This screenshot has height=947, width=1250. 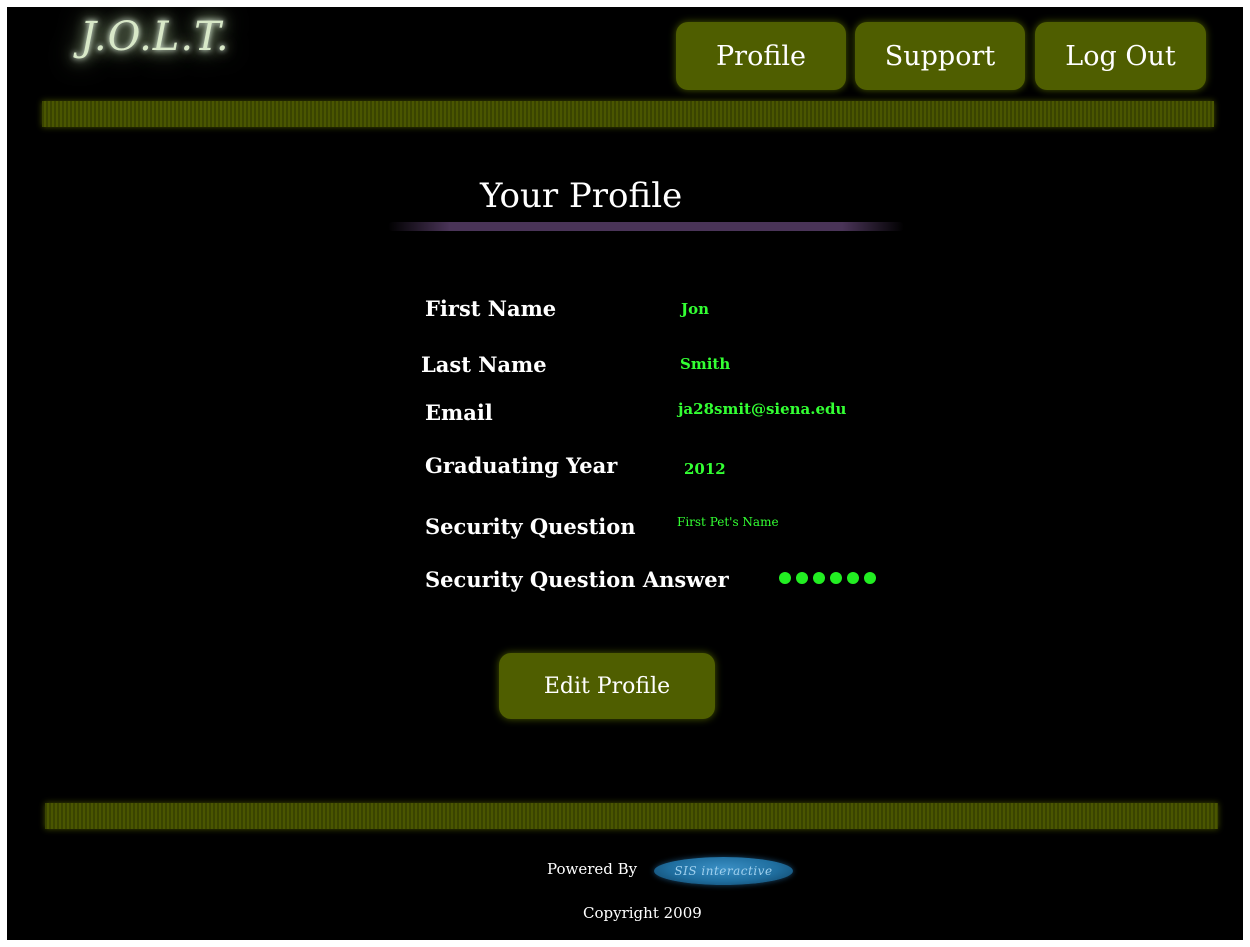 What do you see at coordinates (827, 578) in the screenshot?
I see `security-answer-masked` at bounding box center [827, 578].